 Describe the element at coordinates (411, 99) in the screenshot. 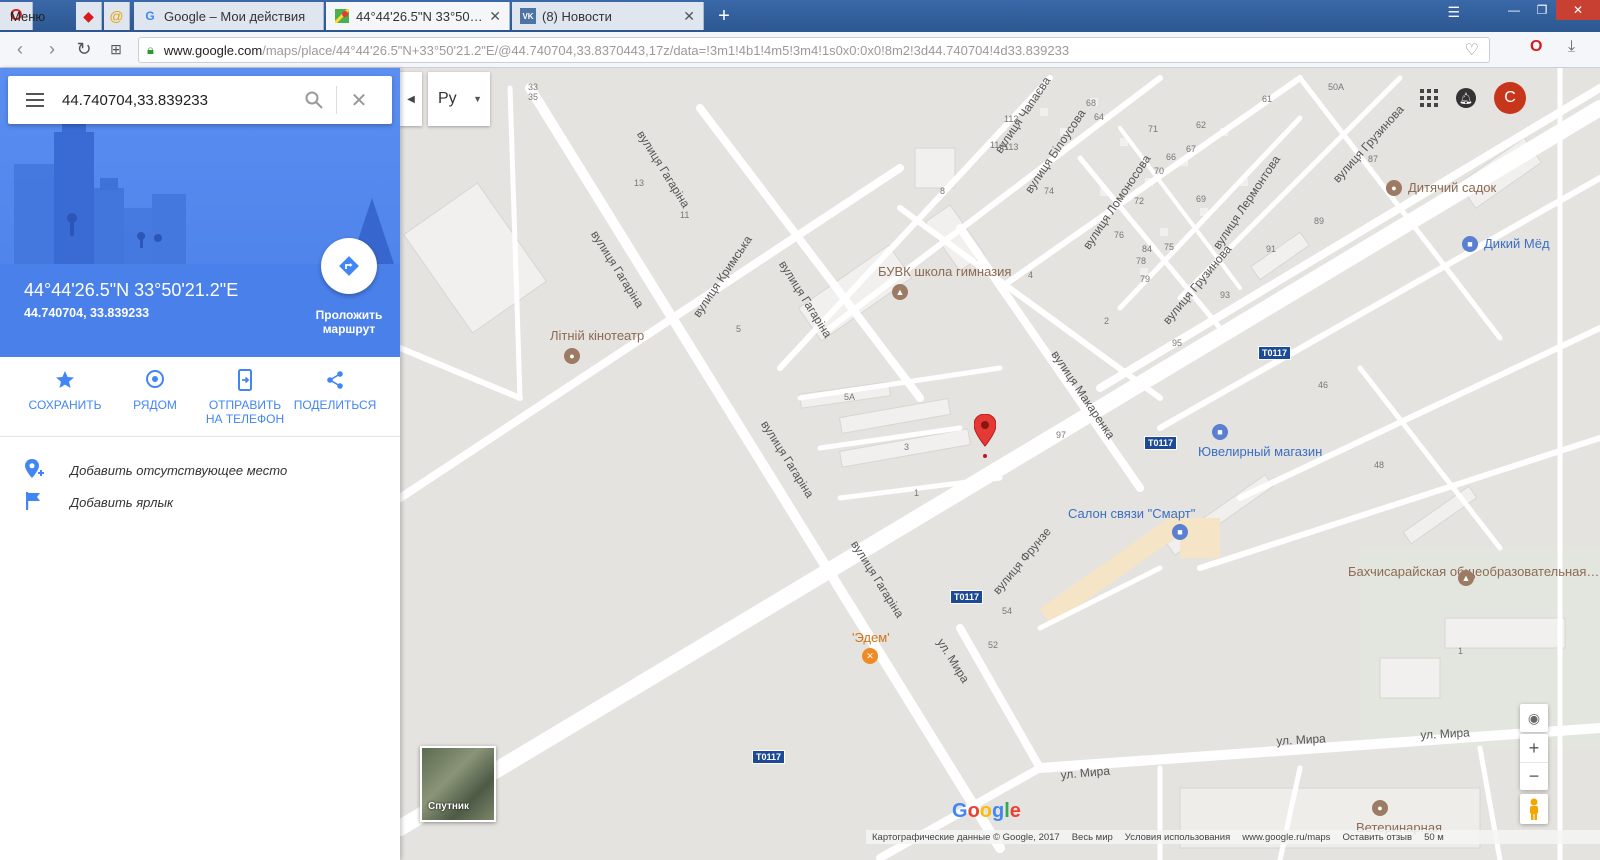

I see `collapse-panel-button: ◀` at that location.